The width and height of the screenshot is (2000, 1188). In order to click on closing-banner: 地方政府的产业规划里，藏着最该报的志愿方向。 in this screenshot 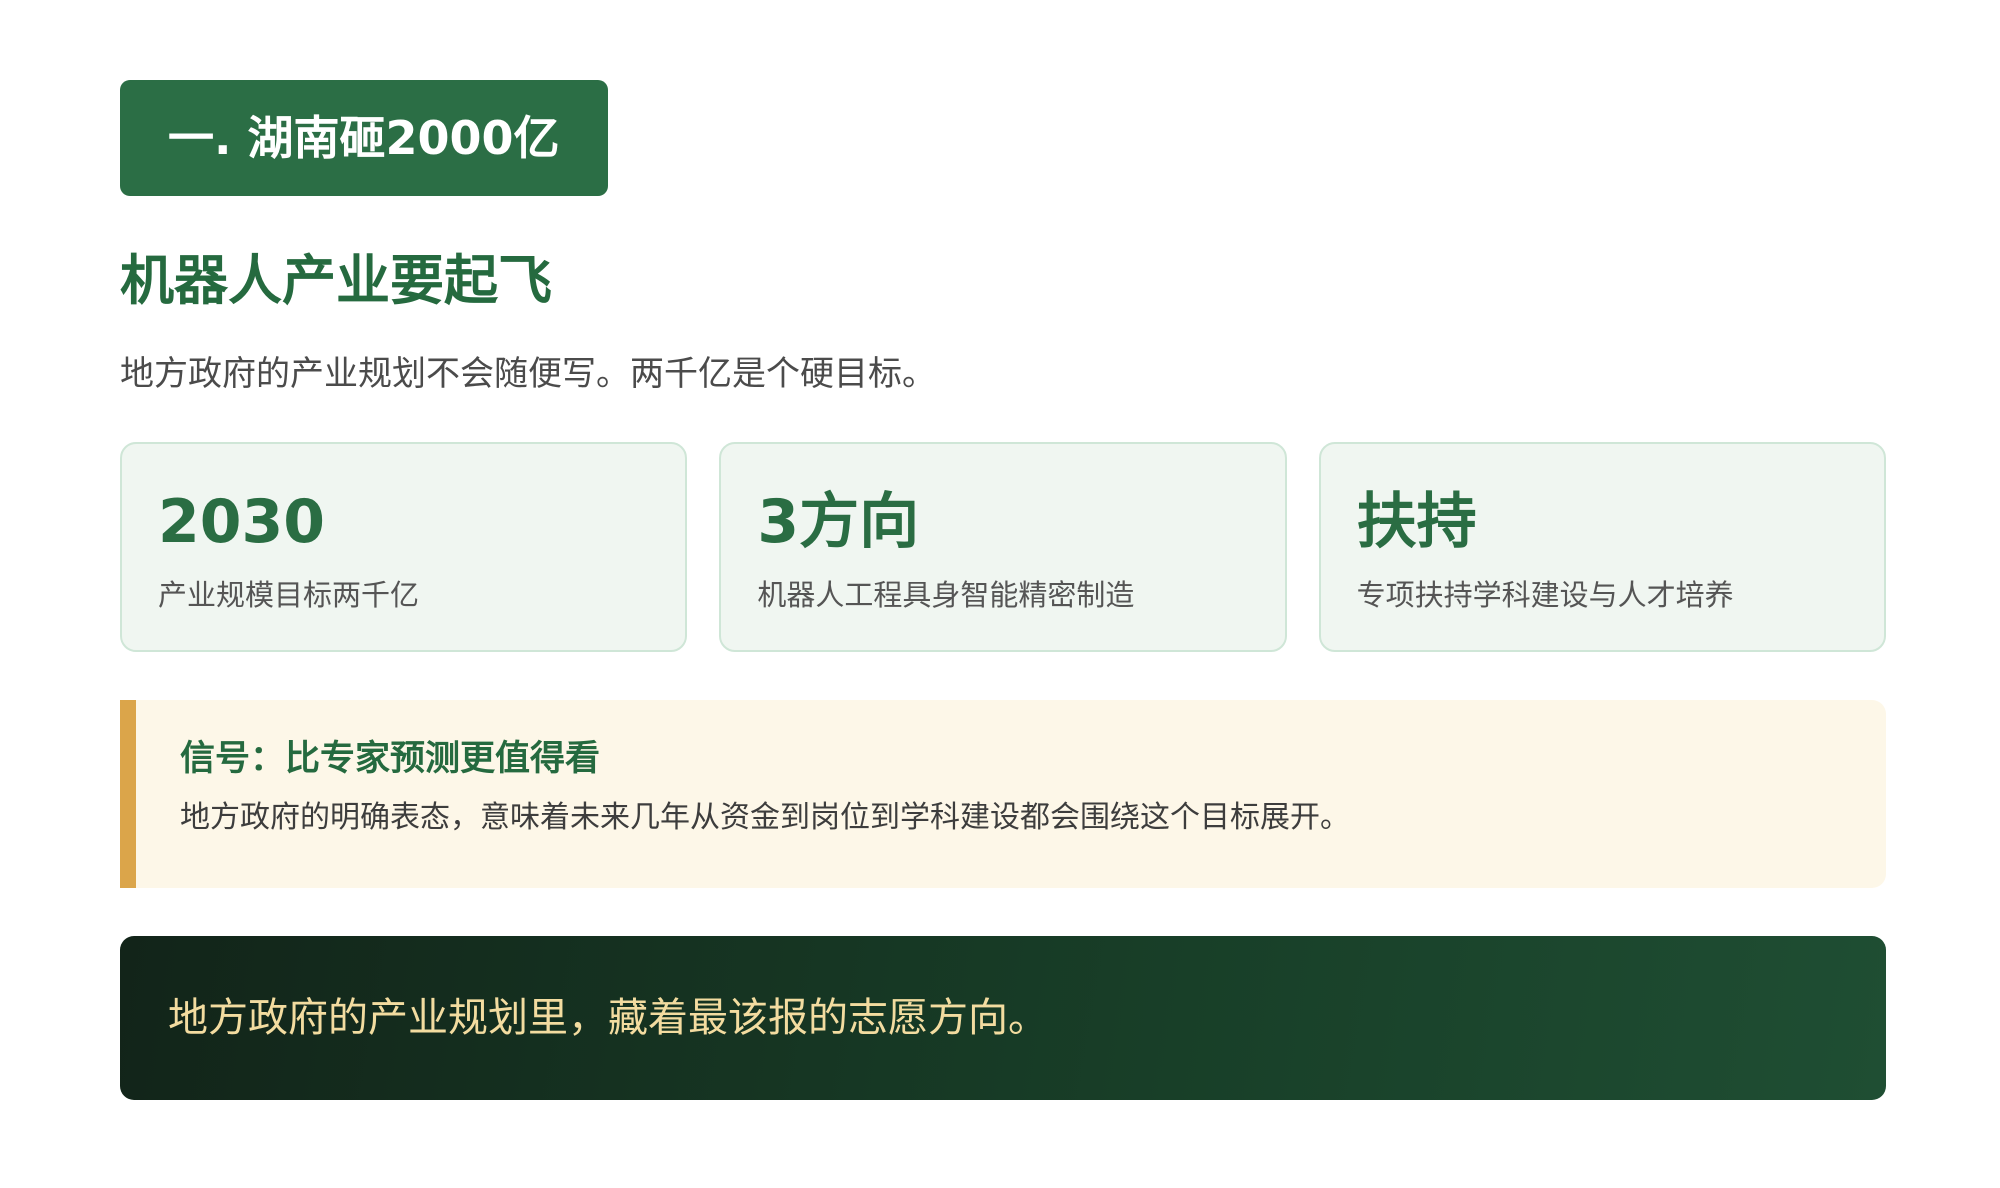, I will do `click(1003, 1018)`.